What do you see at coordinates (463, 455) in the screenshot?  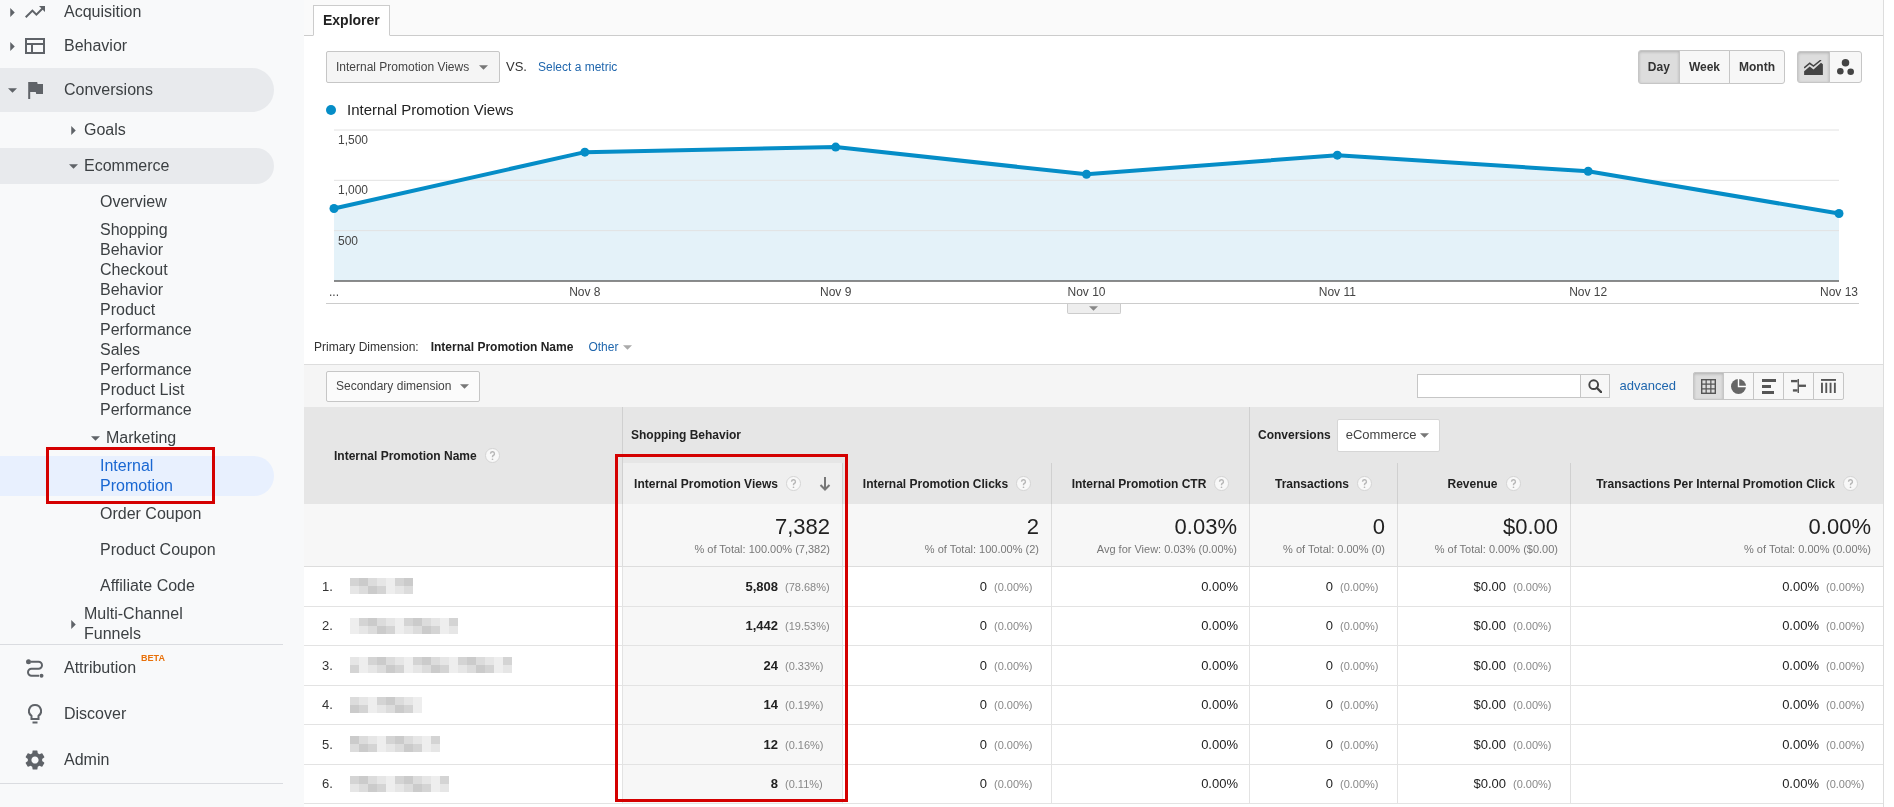 I see `column-header: Internal Promotion Name` at bounding box center [463, 455].